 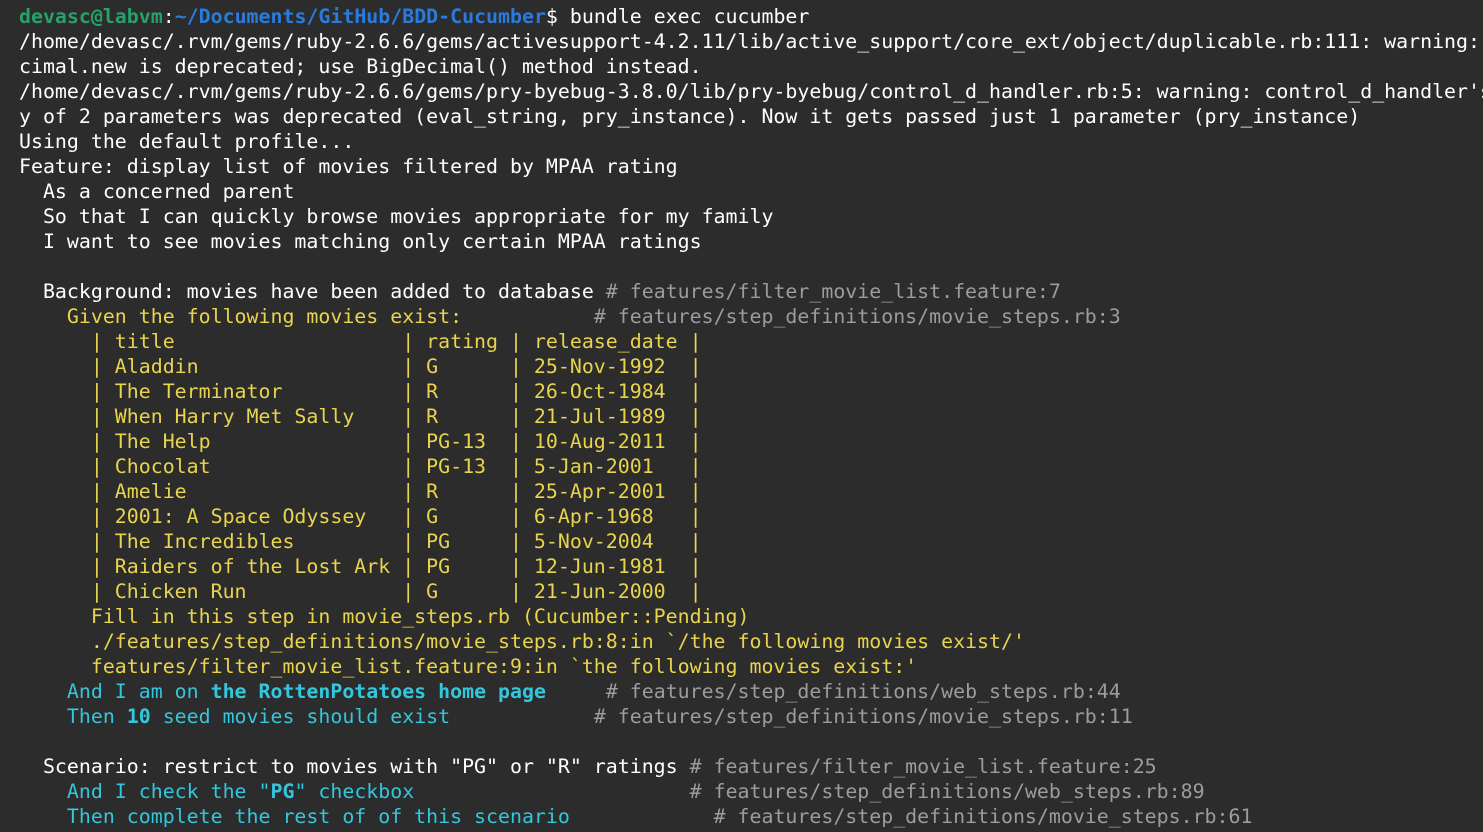 What do you see at coordinates (300, 716) in the screenshot?
I see `then-step-seed-post: seed movies should exist` at bounding box center [300, 716].